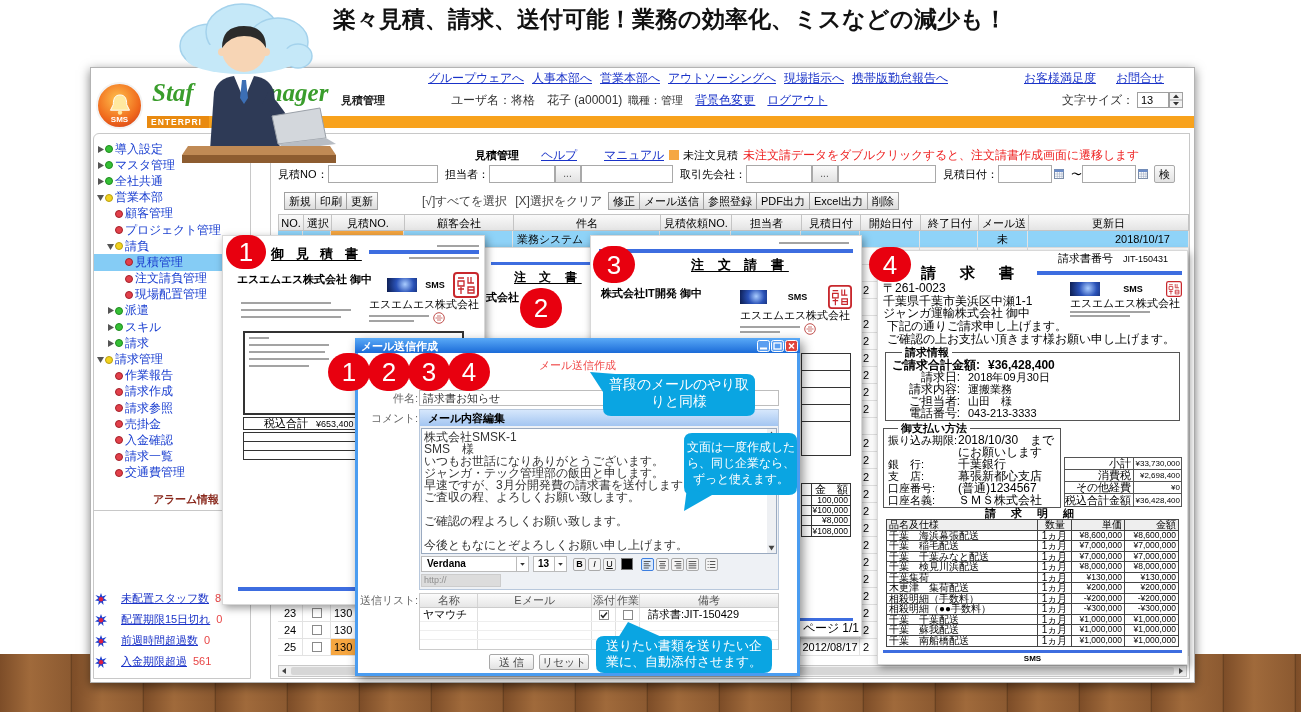  Describe the element at coordinates (797, 100) in the screenshot. I see `account-link: ログアウト` at that location.